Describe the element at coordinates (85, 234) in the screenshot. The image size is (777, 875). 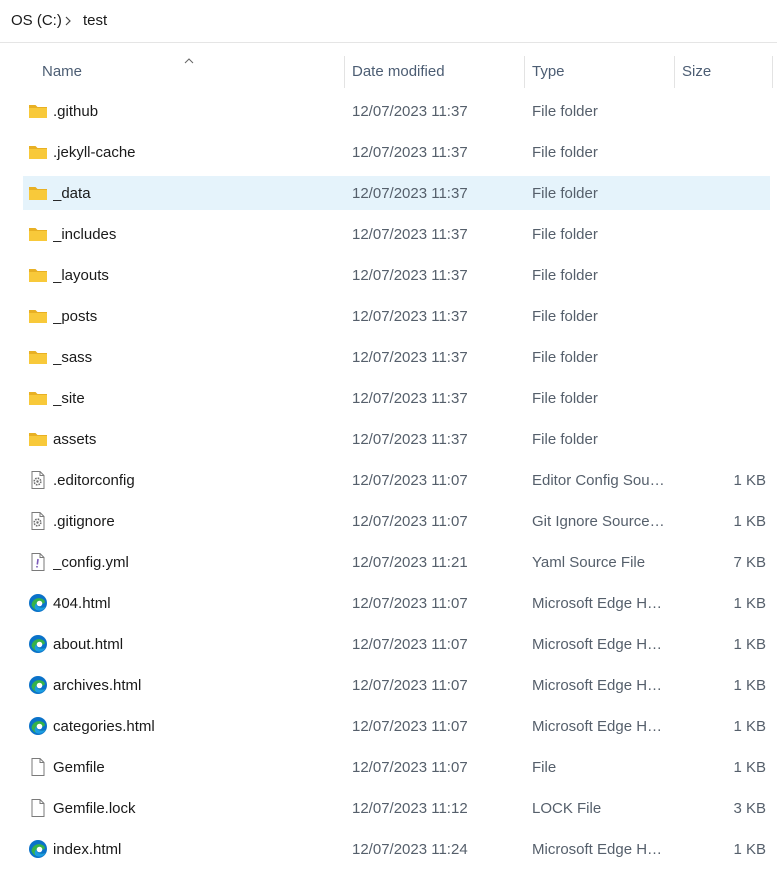
I see `file-name: _includes` at that location.